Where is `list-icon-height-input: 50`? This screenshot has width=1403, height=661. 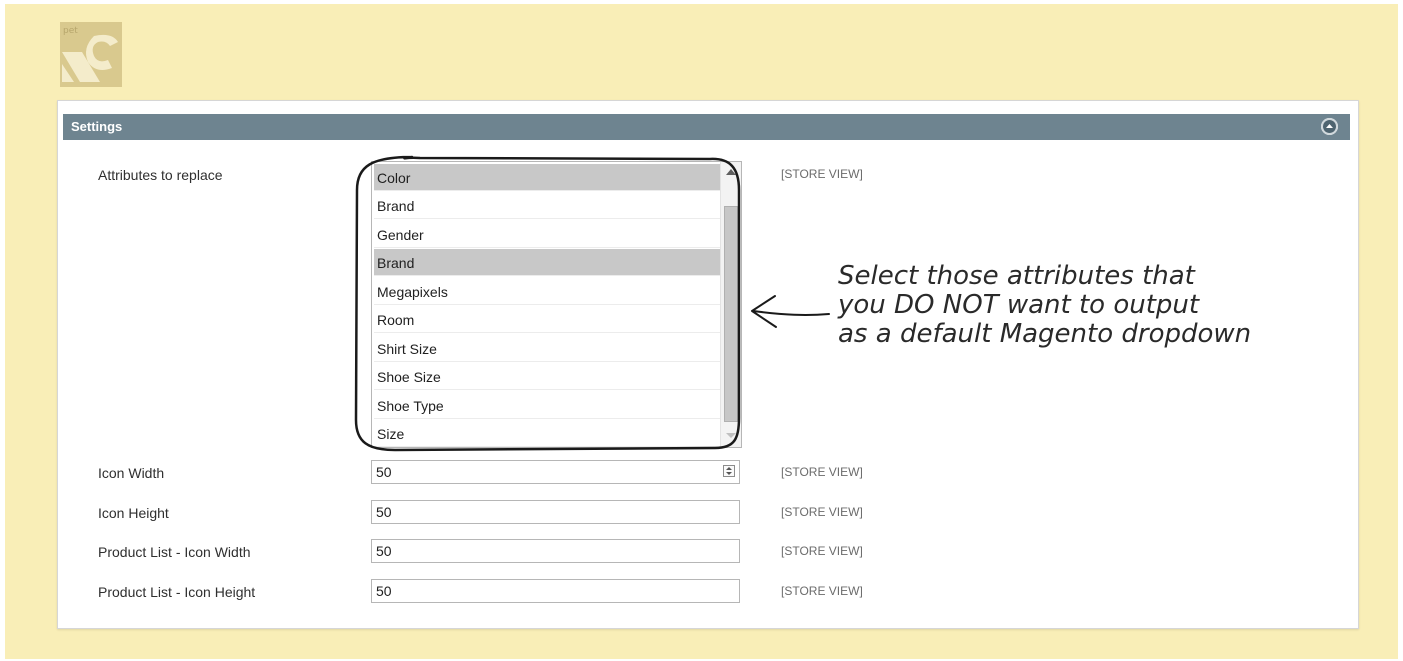 list-icon-height-input: 50 is located at coordinates (555, 591).